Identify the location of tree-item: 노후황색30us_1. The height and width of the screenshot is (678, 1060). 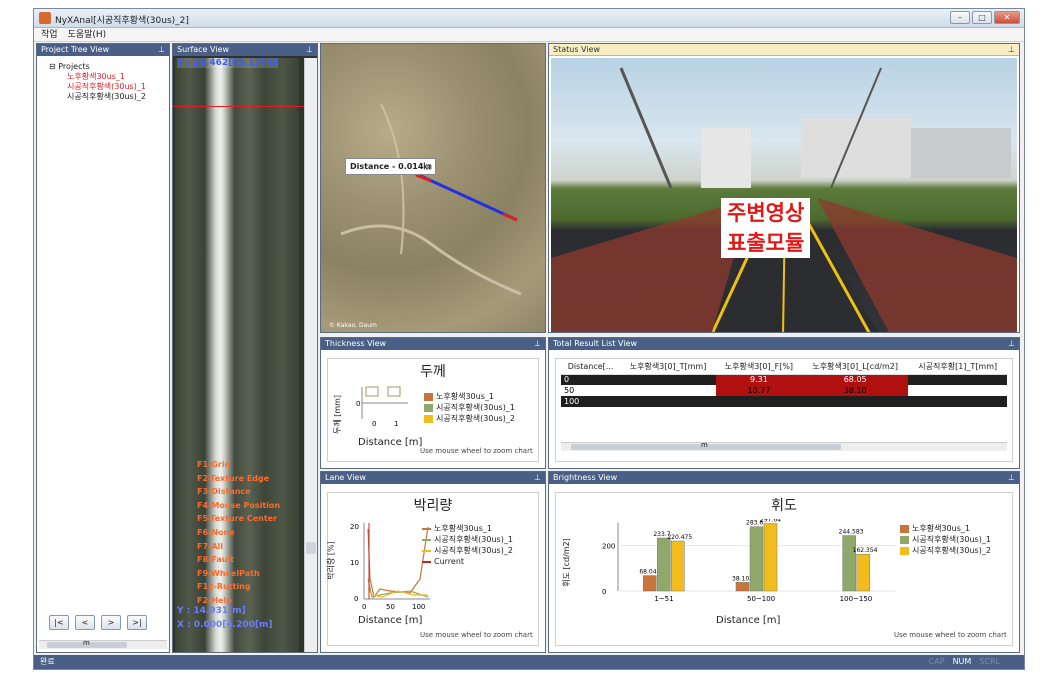
(118, 77).